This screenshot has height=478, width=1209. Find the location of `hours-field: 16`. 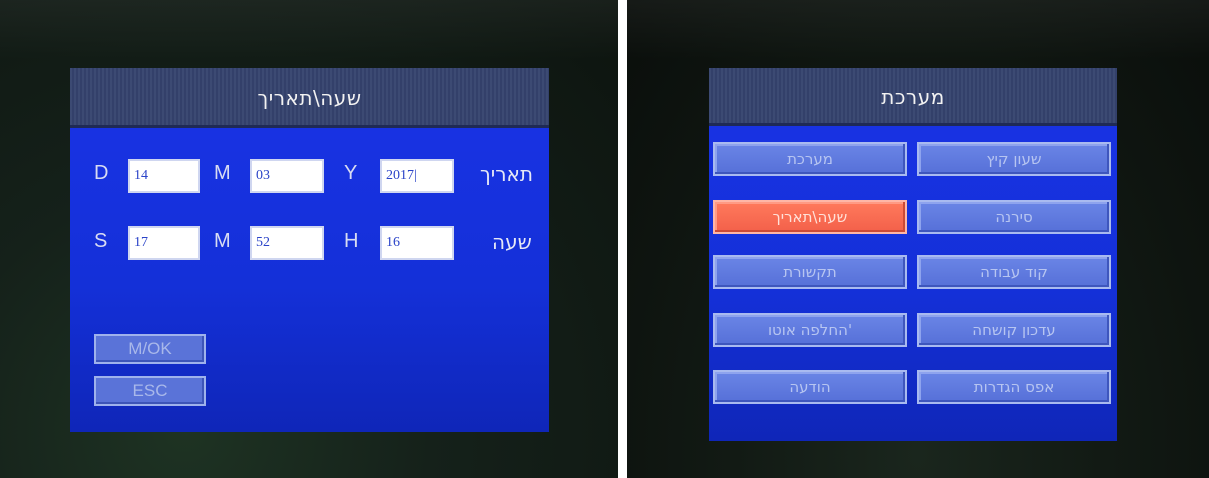

hours-field: 16 is located at coordinates (417, 243).